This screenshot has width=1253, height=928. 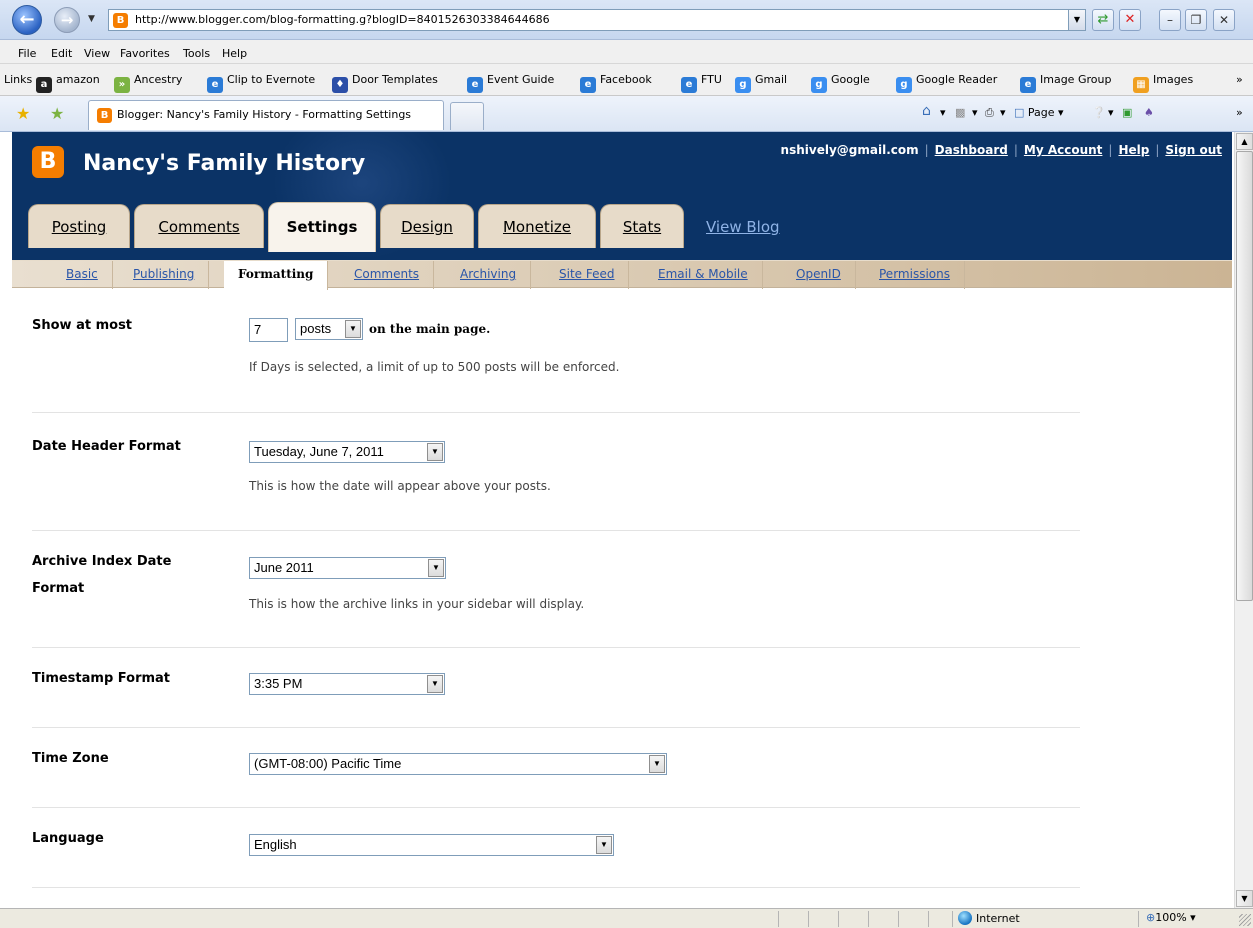 I want to click on add-favorites-icon: ★, so click(x=57, y=113).